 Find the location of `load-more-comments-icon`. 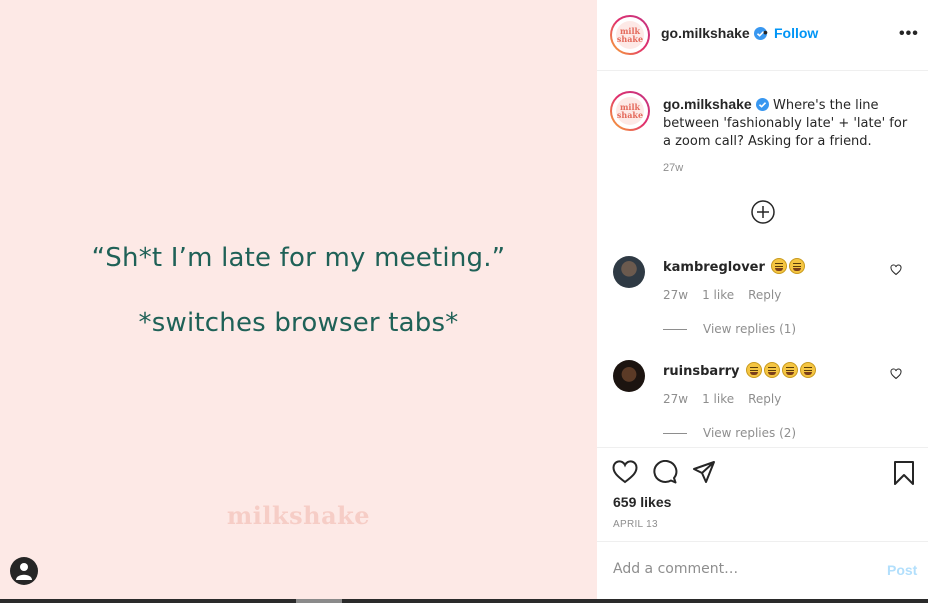

load-more-comments-icon is located at coordinates (763, 212).